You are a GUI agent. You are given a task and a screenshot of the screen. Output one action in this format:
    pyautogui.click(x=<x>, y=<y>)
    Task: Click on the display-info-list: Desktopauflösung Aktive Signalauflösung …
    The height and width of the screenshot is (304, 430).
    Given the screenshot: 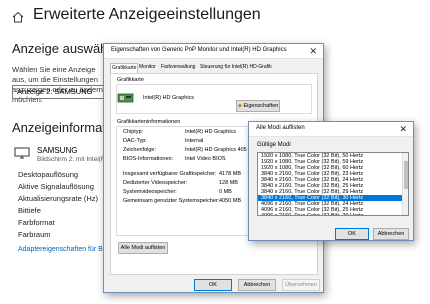 What is the action you would take?
    pyautogui.click(x=58, y=205)
    